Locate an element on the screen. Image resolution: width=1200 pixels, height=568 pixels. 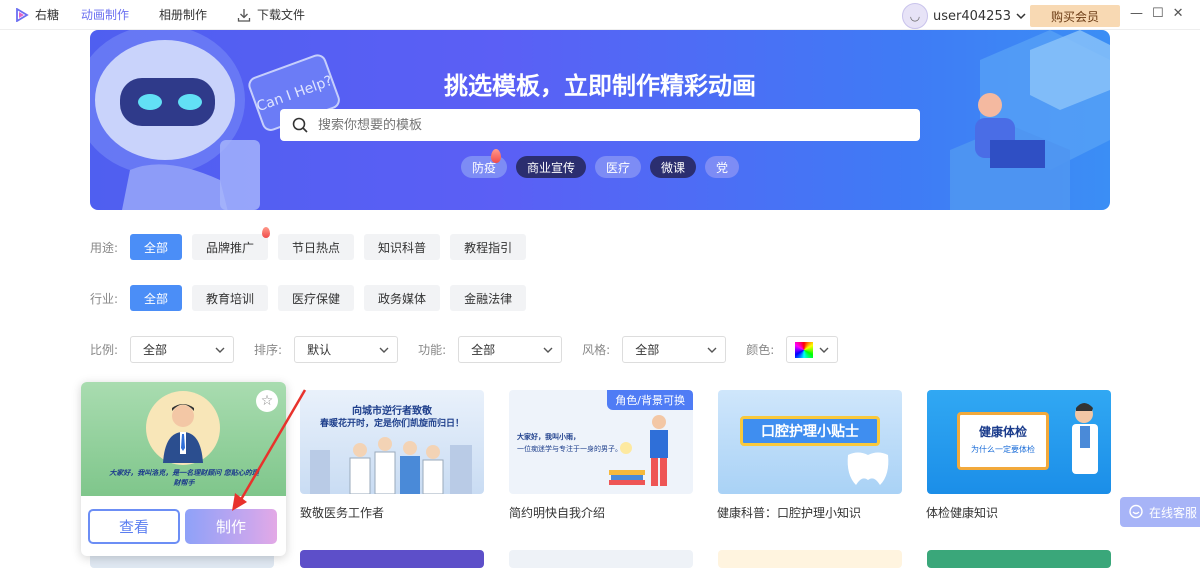
hot-tag-business: 商业宣传 is located at coordinates (550, 167).